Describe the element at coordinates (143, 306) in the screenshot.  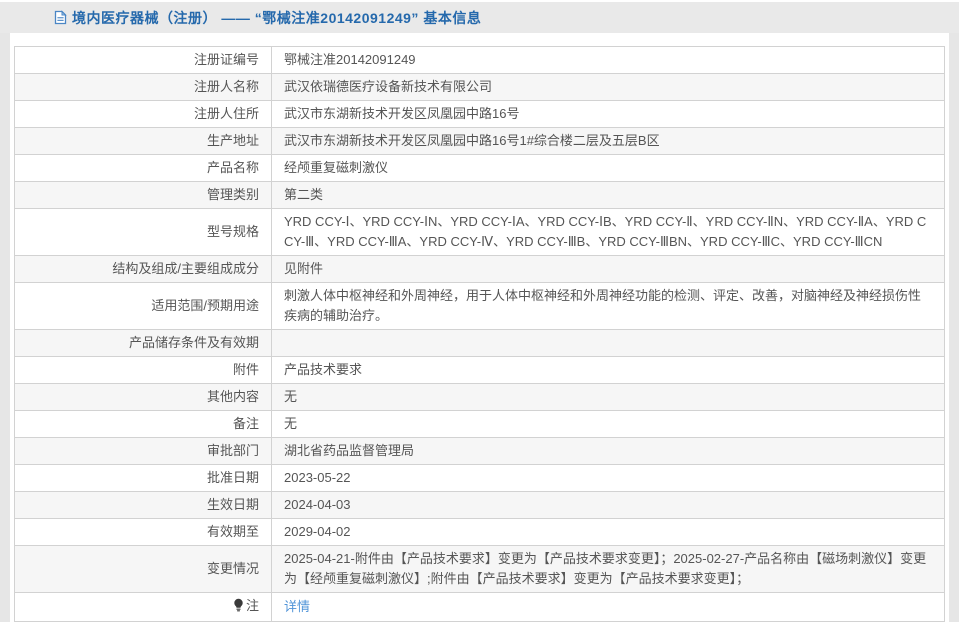
I see `row-label: 适用范围/预期用途` at that location.